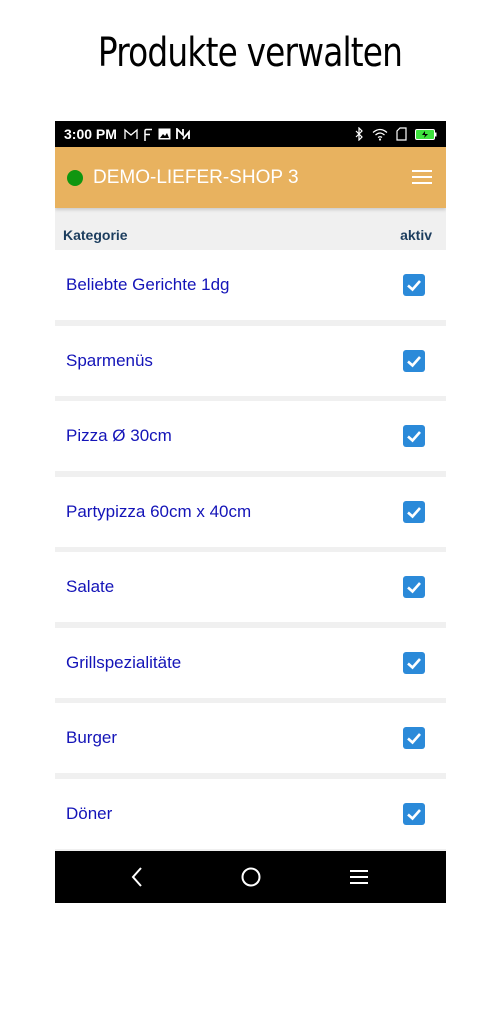 The width and height of the screenshot is (500, 1024). Describe the element at coordinates (159, 511) in the screenshot. I see `category-label: Partypizza 60cm x 40cm` at that location.